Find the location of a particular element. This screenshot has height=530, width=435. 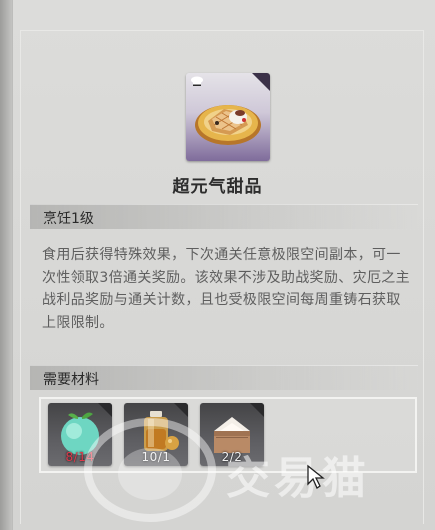

cooking-level-label: 烹饪1级 is located at coordinates (68, 219).